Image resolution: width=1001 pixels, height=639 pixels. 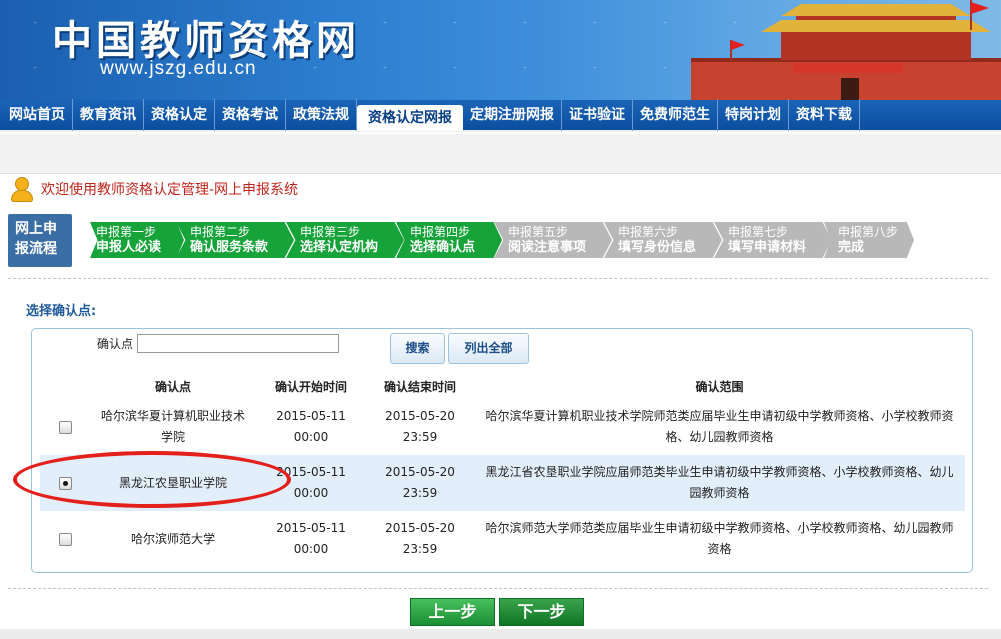 I want to click on nav-item-registration: 定期注册网报, so click(x=512, y=115).